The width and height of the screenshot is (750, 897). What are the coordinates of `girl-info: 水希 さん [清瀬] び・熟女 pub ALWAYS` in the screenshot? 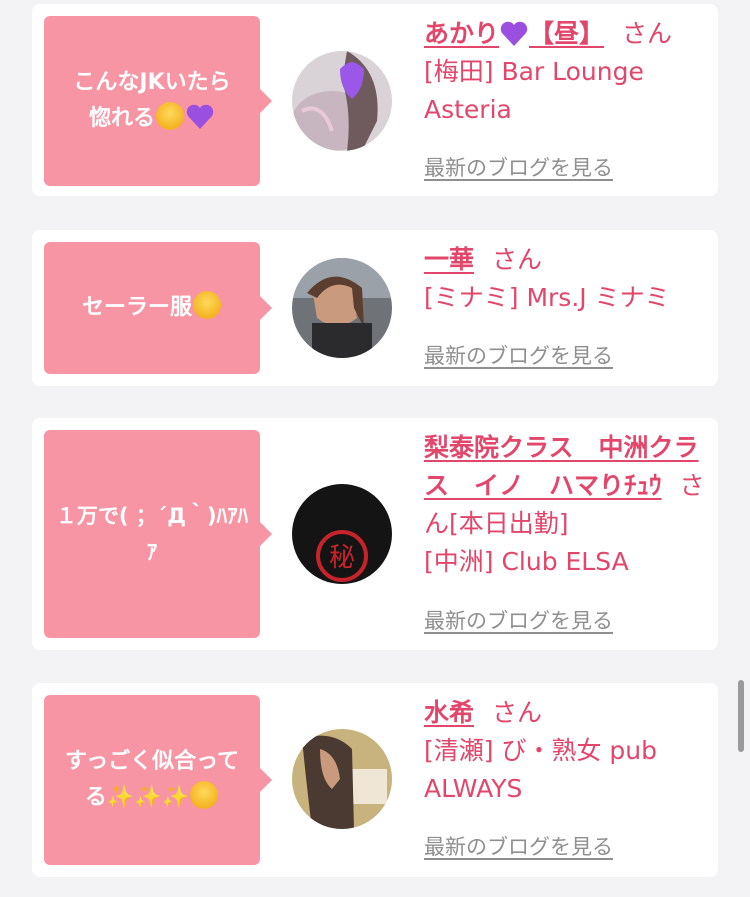 It's located at (565, 751).